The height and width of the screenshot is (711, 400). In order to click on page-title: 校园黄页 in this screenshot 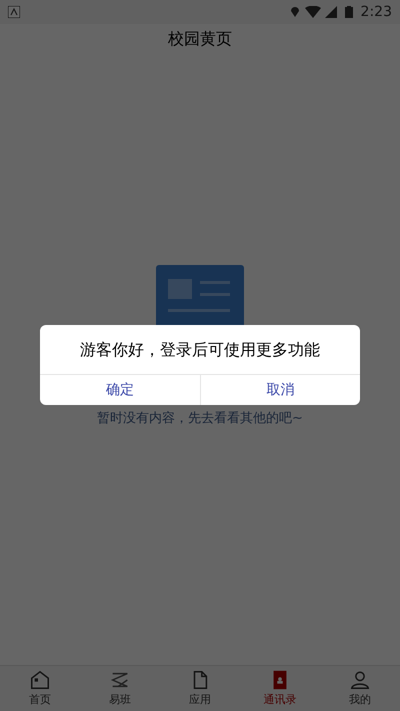, I will do `click(200, 39)`.